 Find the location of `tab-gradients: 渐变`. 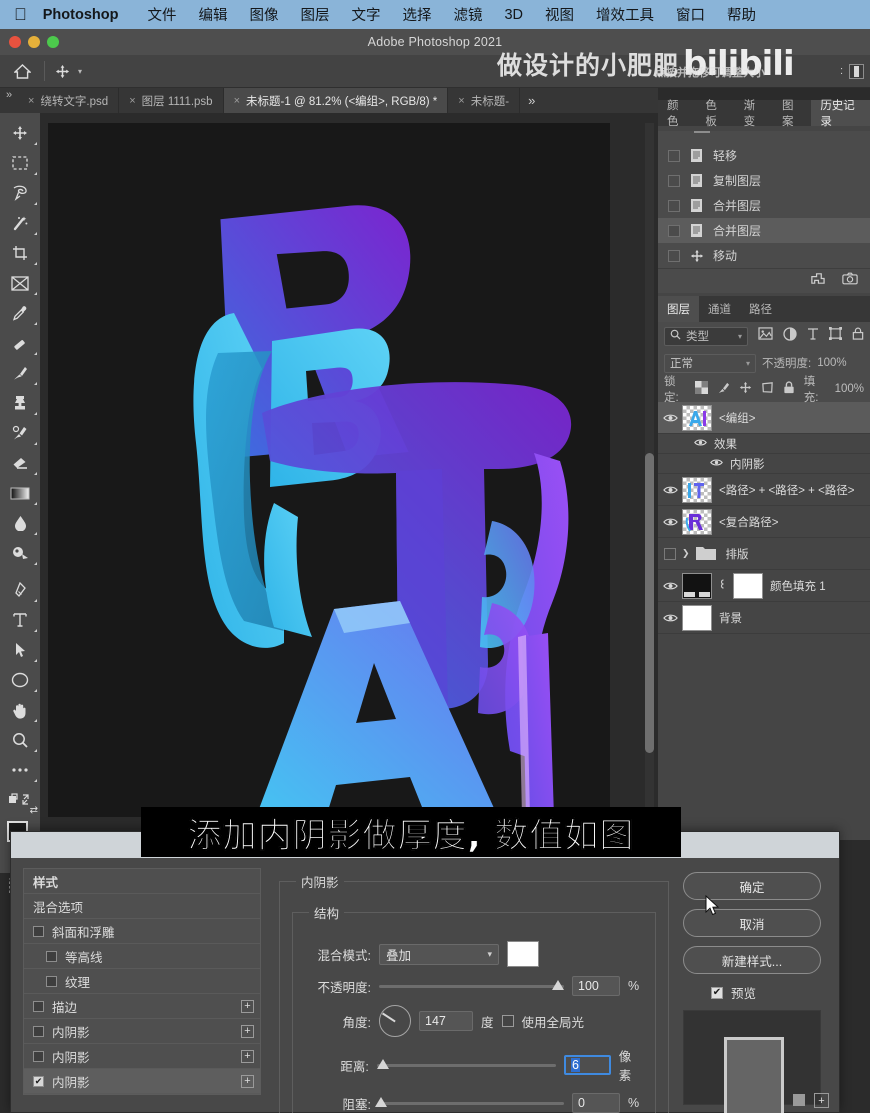

tab-gradients: 渐变 is located at coordinates (754, 114).